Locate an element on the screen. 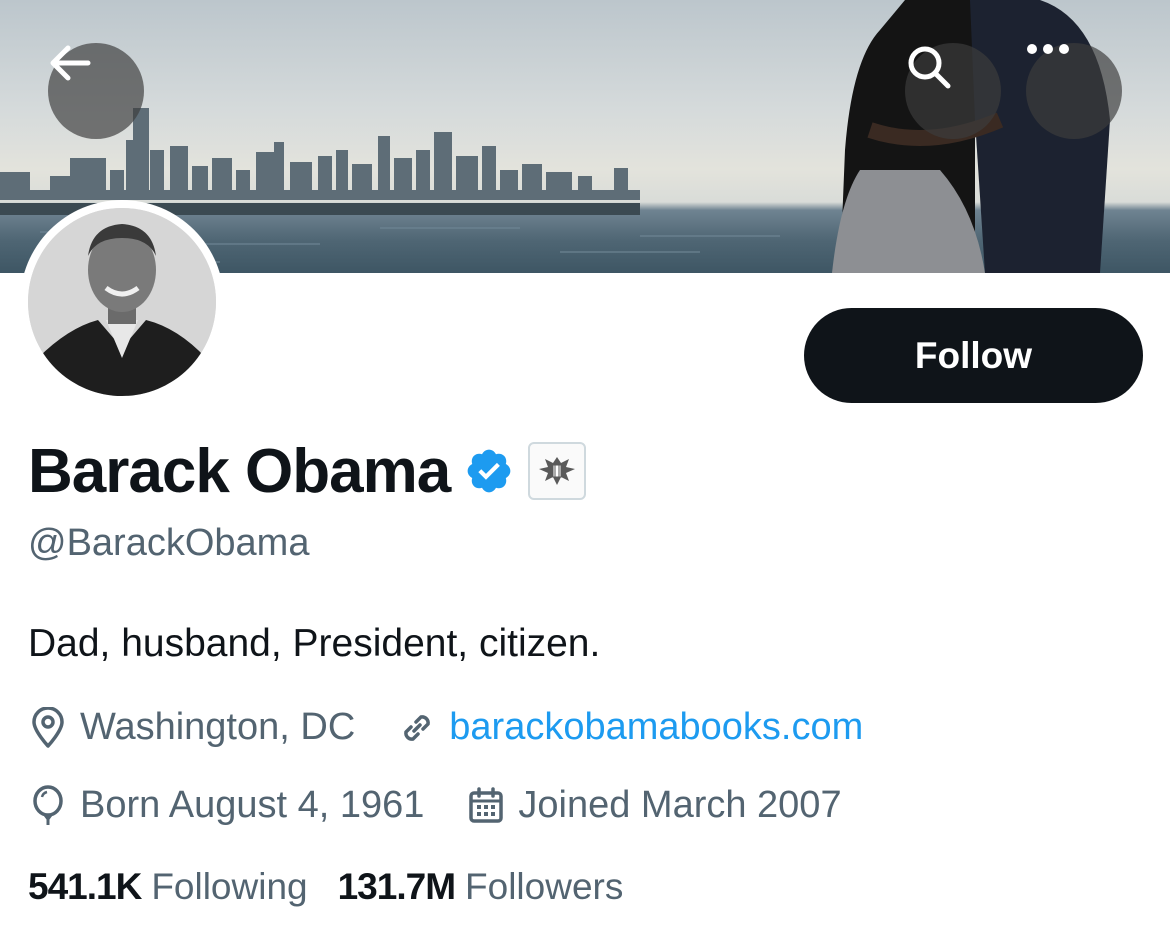 Image resolution: width=1170 pixels, height=942 pixels. website-link: barackobamabooks.com is located at coordinates (656, 727).